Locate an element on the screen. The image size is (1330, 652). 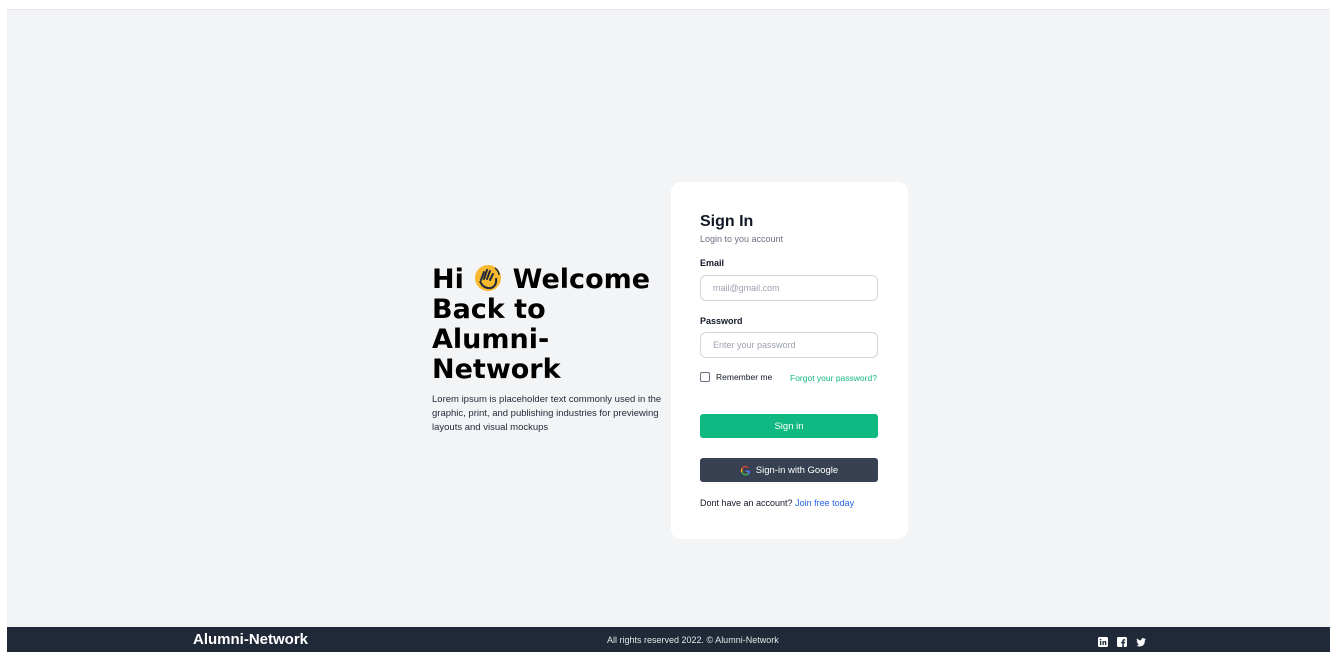
google-sign-in-label: Sign-in with Google is located at coordinates (797, 470).